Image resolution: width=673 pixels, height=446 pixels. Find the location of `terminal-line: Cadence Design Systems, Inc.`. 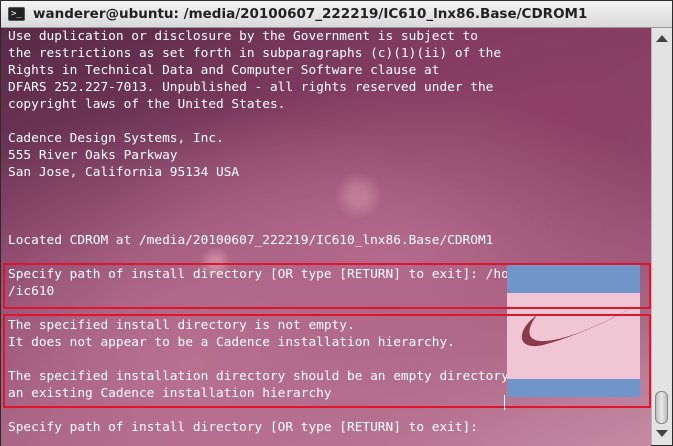

terminal-line: Cadence Design Systems, Inc. is located at coordinates (116, 138).